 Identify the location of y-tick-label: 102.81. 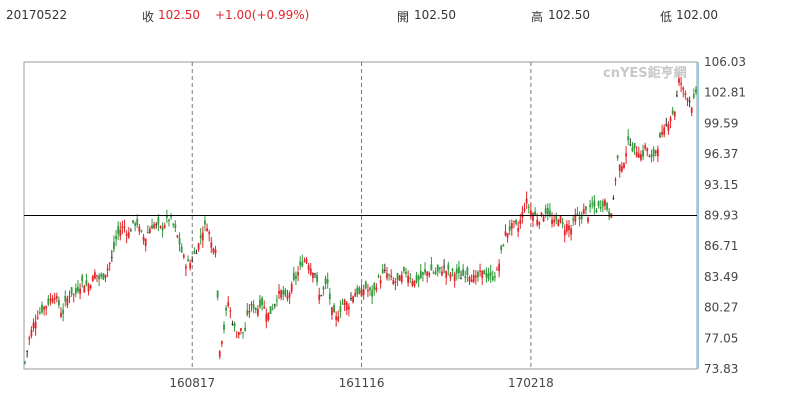
(725, 93).